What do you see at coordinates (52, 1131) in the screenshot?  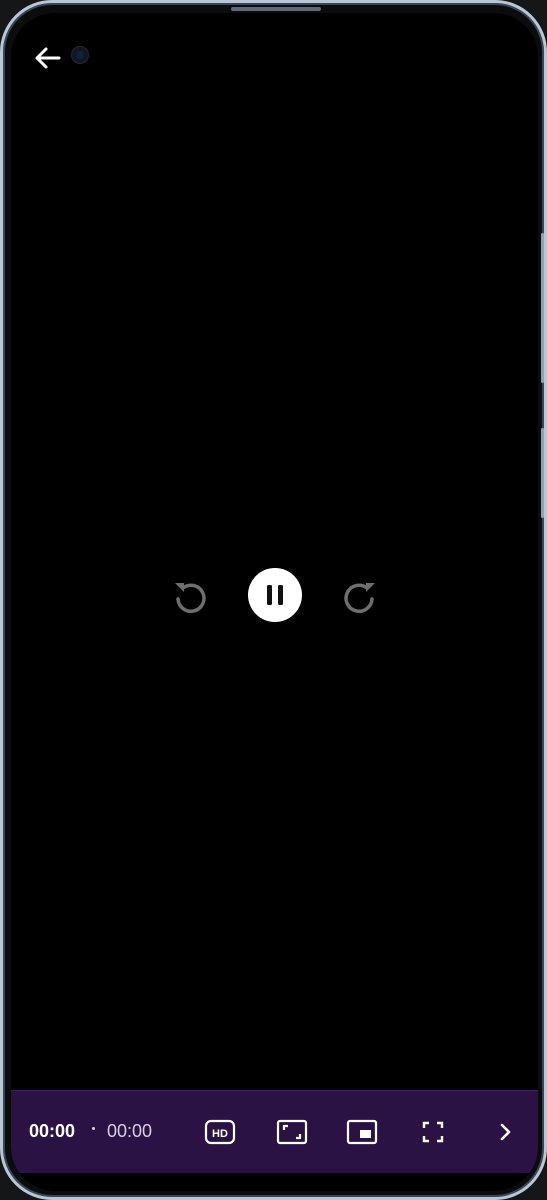 I see `current-time: 00:00` at bounding box center [52, 1131].